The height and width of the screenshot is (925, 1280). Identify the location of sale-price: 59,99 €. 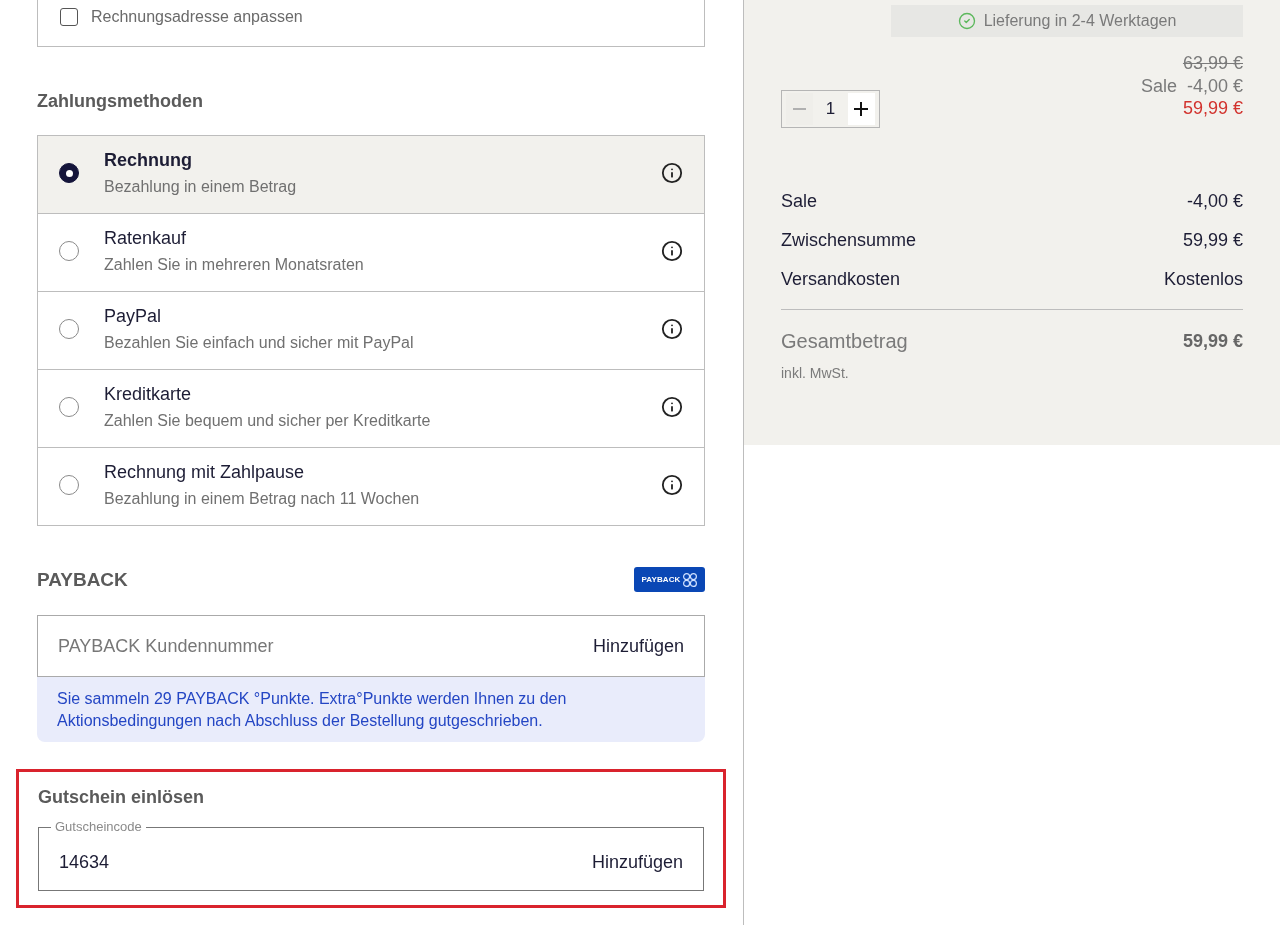
(1212, 108).